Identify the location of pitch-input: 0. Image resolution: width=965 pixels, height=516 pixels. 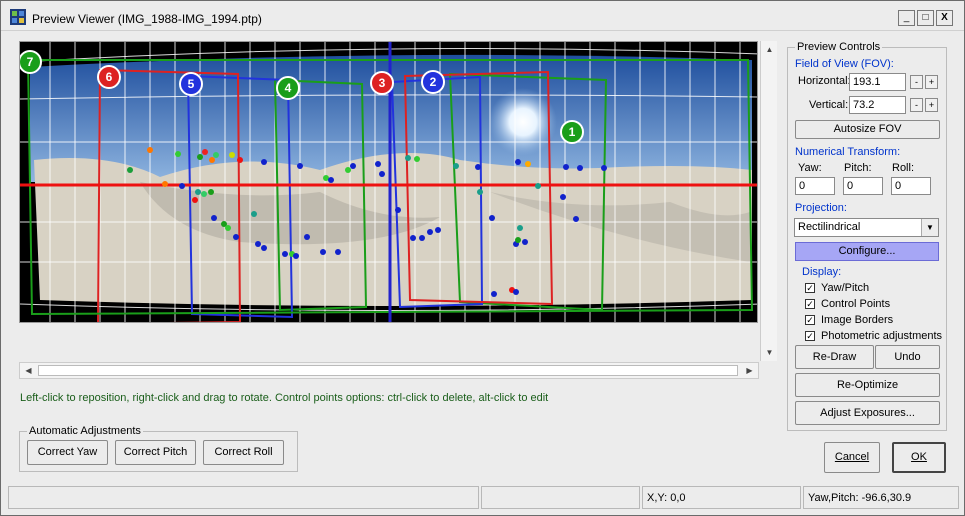
(863, 186).